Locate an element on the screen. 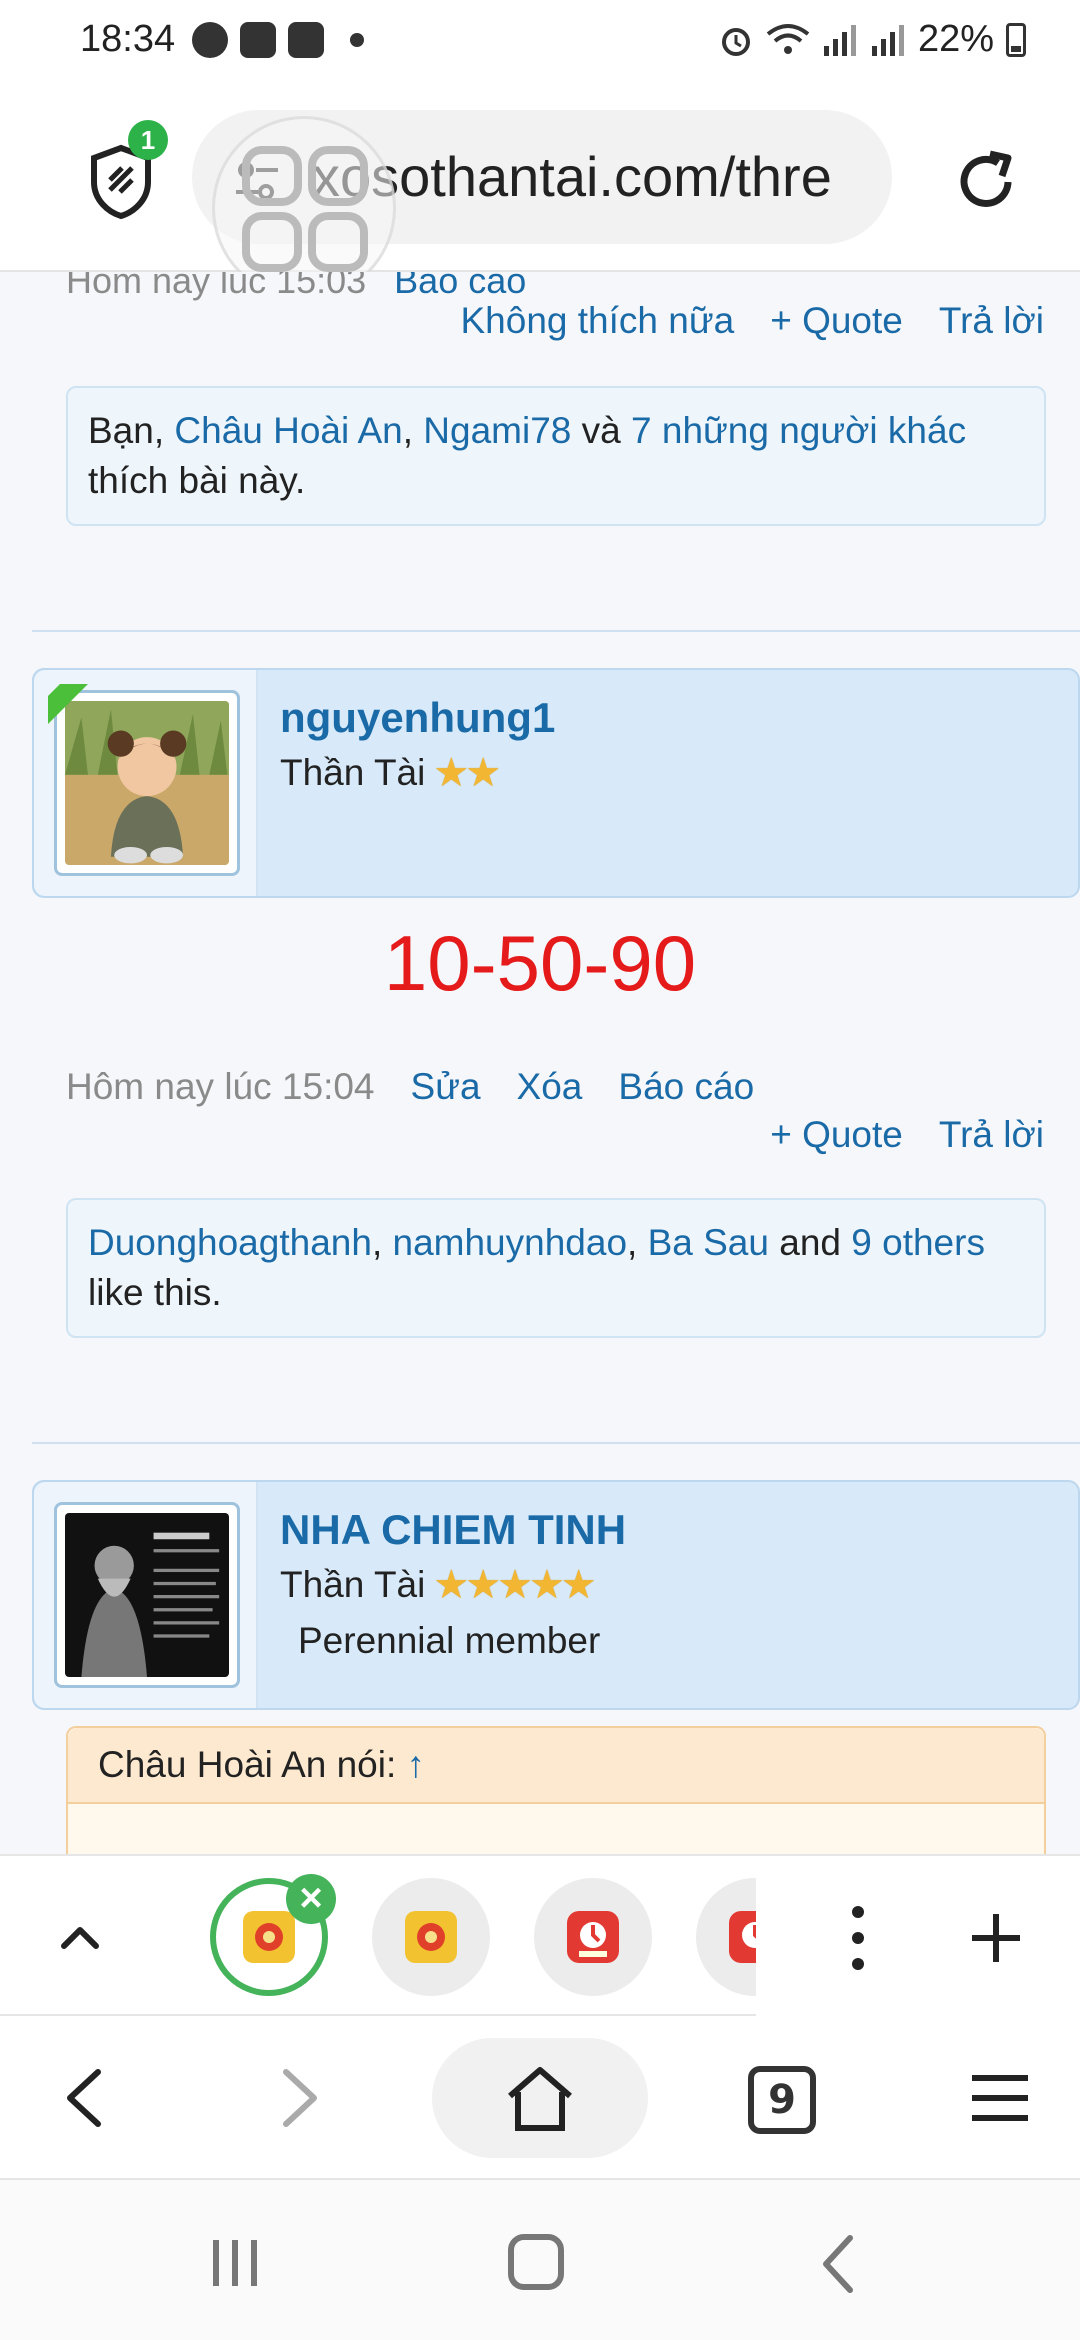 This screenshot has width=1080, height=2340. user-rank: Thần Tài ★★★★★ is located at coordinates (438, 1585).